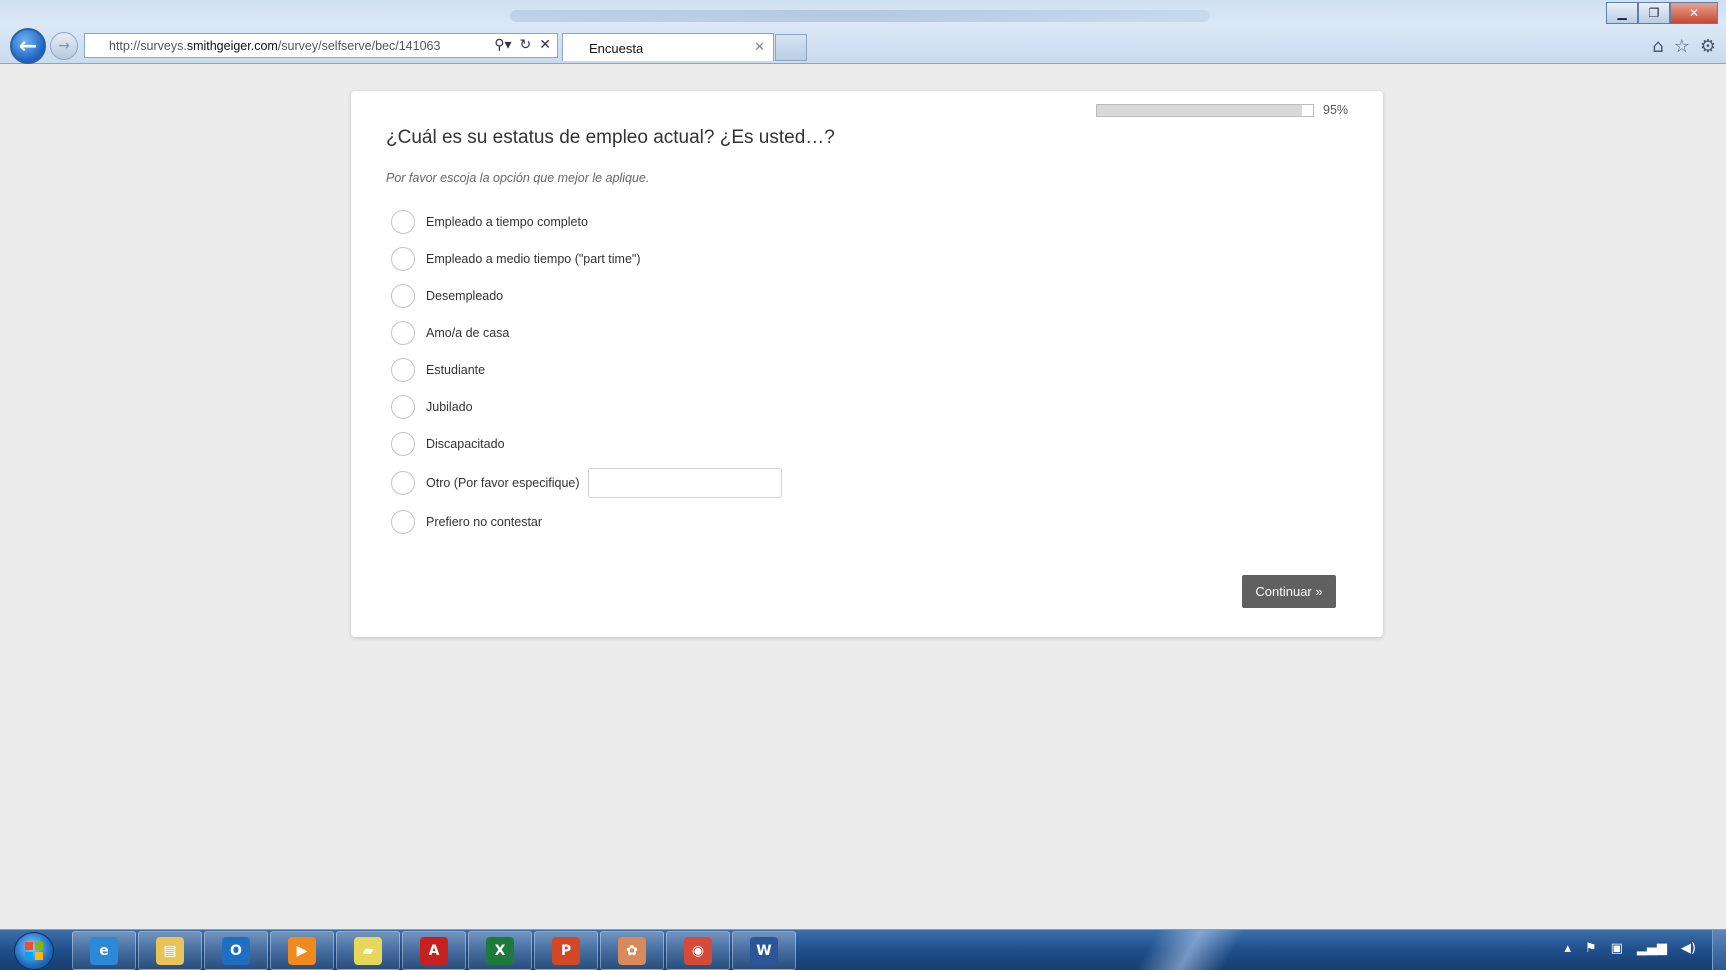 This screenshot has width=1726, height=970. What do you see at coordinates (668, 47) in the screenshot?
I see `tab-encuesta: Encuesta ✕` at bounding box center [668, 47].